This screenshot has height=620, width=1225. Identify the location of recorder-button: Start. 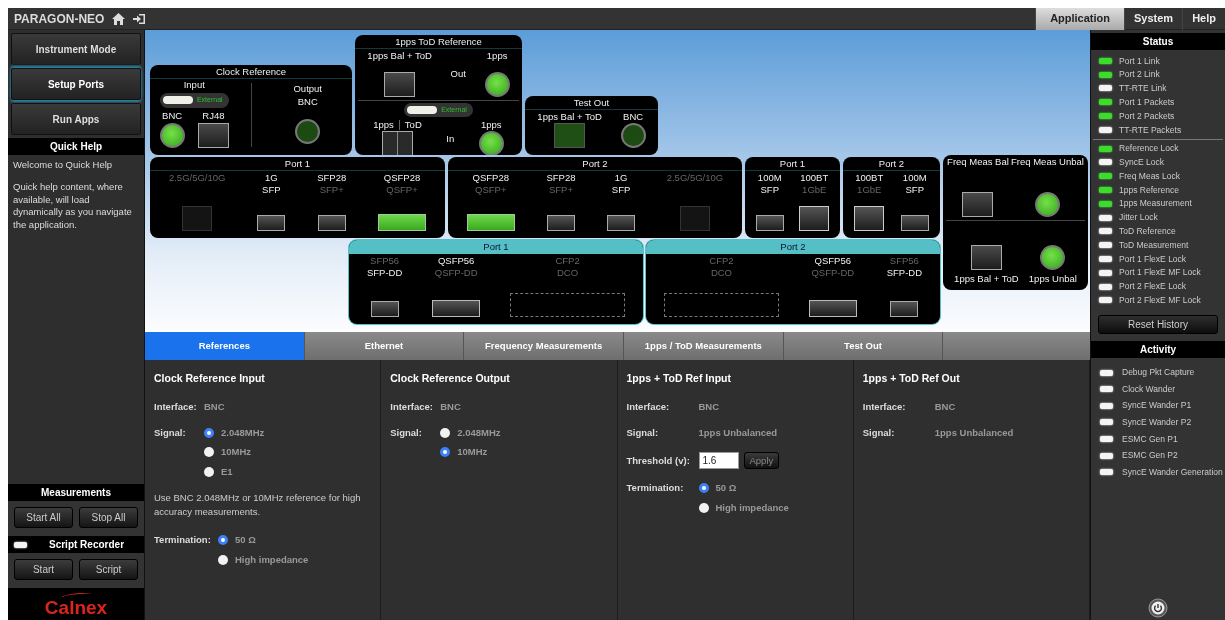
(43, 569).